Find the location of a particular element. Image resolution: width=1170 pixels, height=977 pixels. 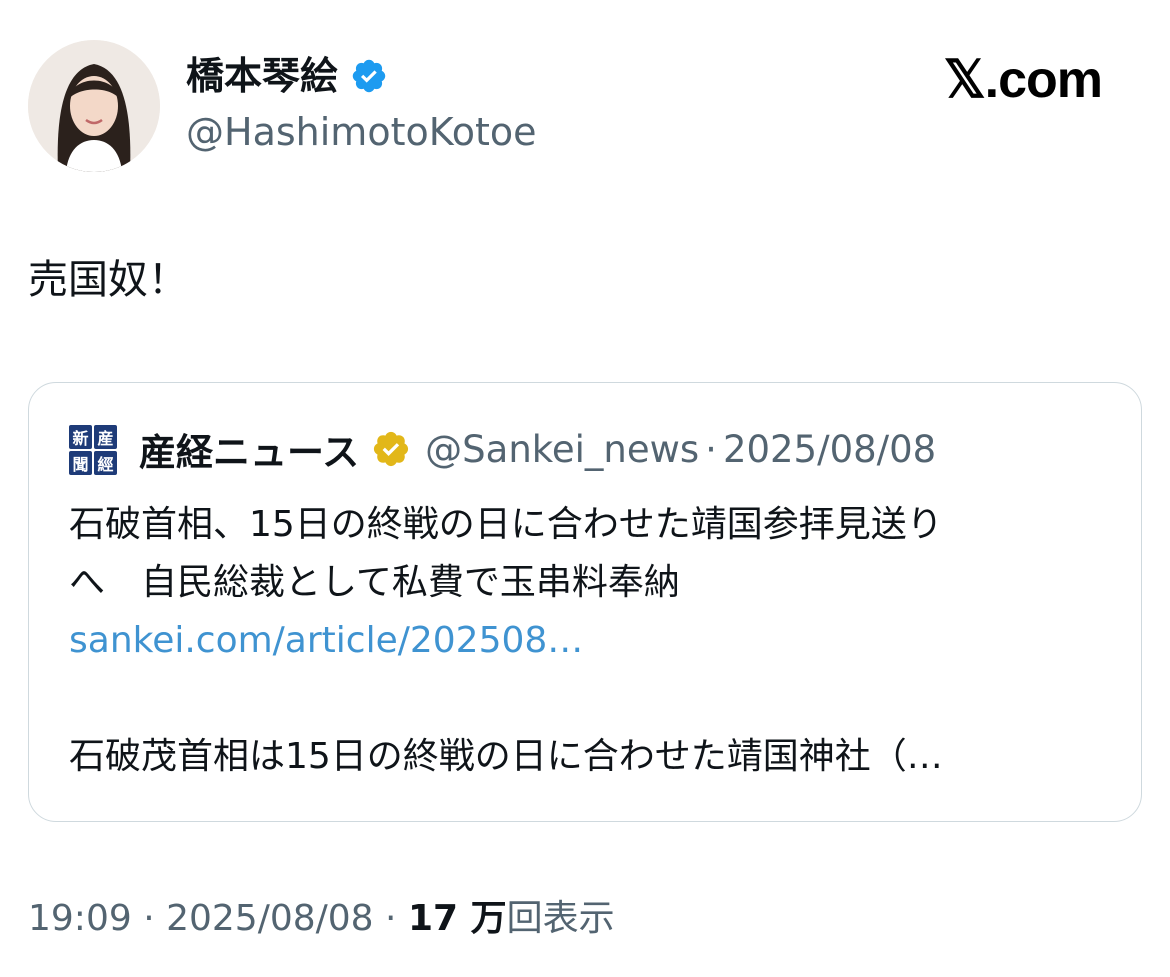

sankei-logo-icon: 新 産 聞 經 is located at coordinates (93, 450).